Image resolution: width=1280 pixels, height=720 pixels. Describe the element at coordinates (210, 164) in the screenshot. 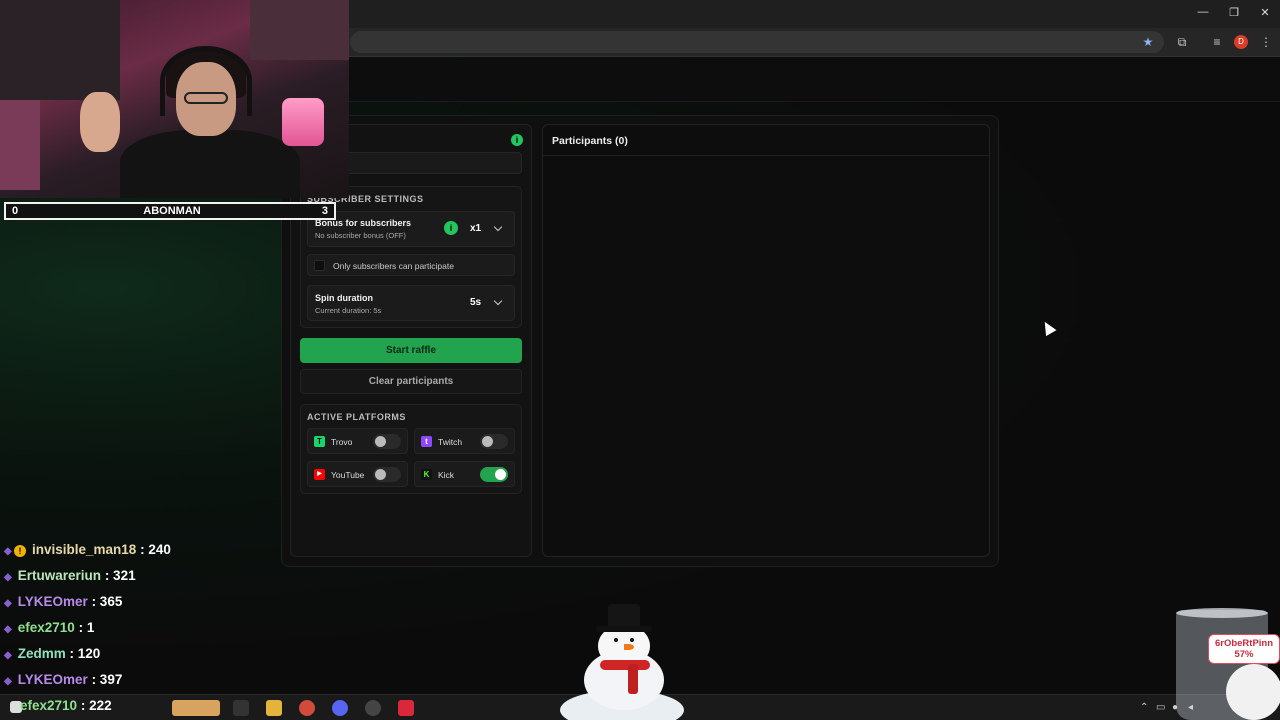

I see `person-body` at that location.